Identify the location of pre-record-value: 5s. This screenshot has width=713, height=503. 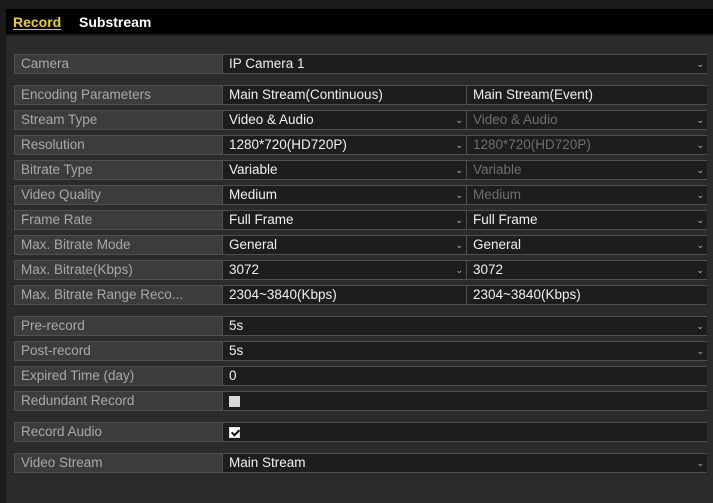
(236, 325).